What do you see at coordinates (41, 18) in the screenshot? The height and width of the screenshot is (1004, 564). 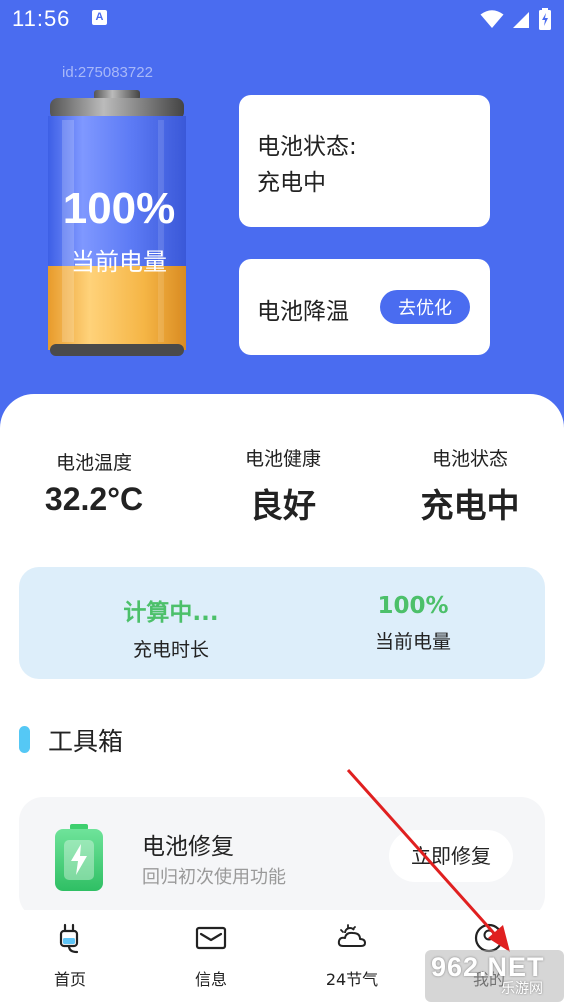 I see `status-time: 11:56` at bounding box center [41, 18].